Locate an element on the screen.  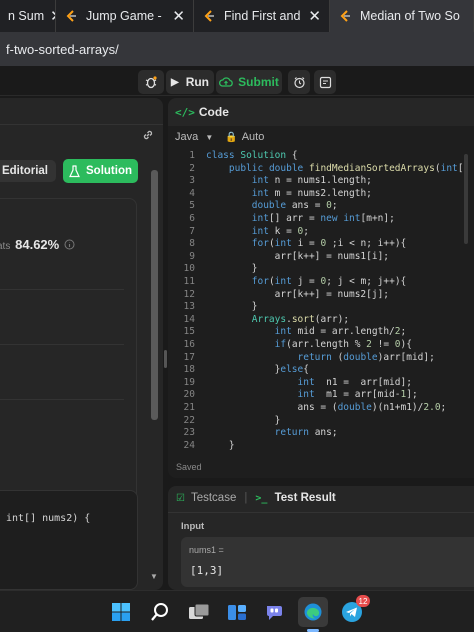
widgets-icon is located at coordinates (237, 612).